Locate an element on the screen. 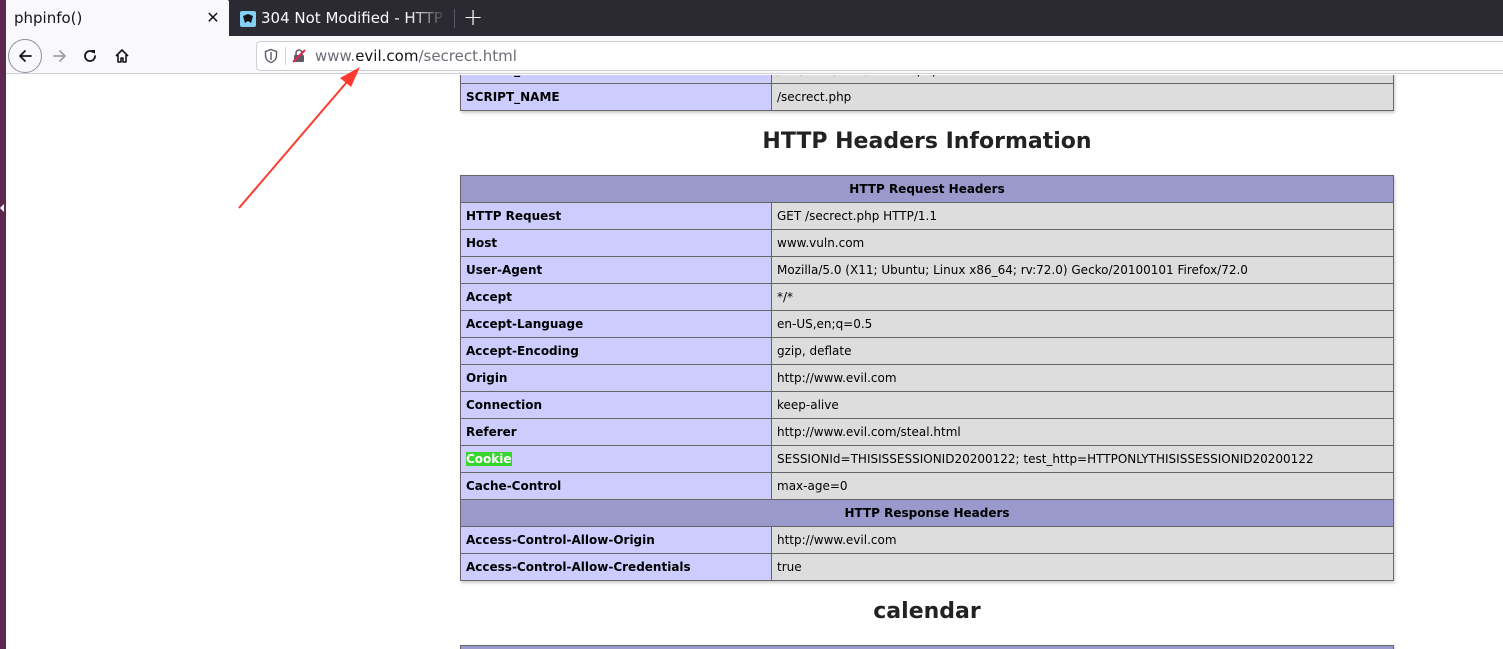  table-row: Accept-Encoding gzip, deflate is located at coordinates (927, 351).